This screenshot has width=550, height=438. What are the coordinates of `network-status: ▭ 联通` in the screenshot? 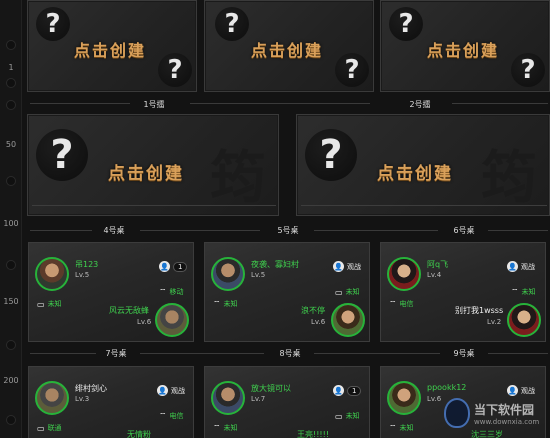 It's located at (49, 428).